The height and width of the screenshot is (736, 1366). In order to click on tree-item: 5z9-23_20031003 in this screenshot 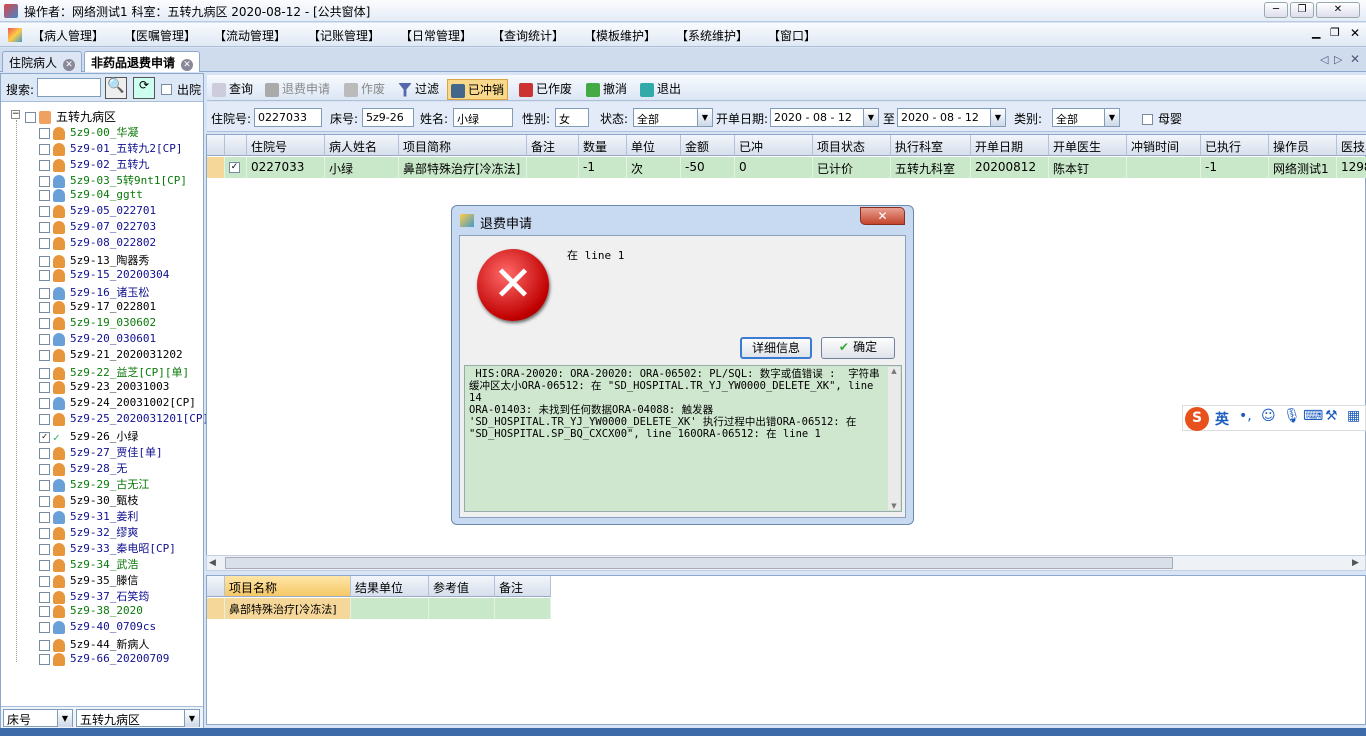, I will do `click(104, 388)`.